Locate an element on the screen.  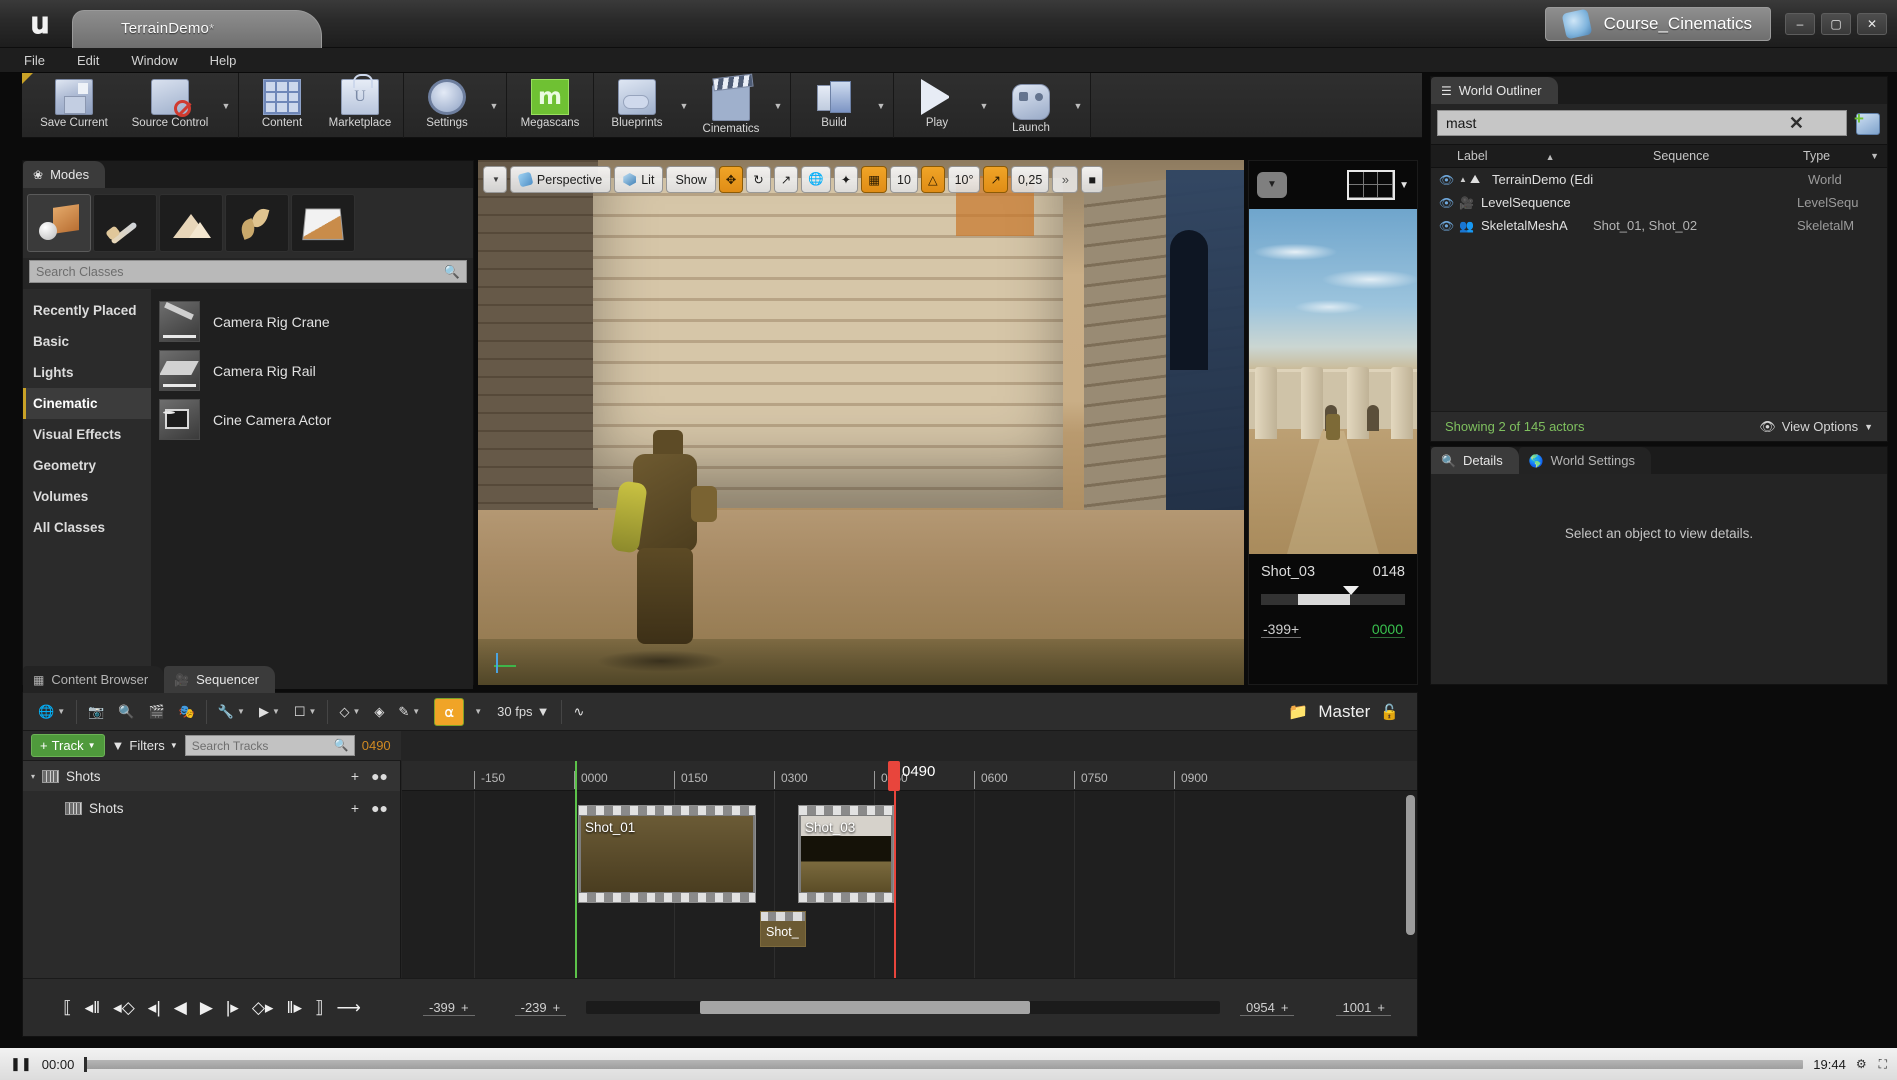
play-caret-icon: ▼ is located at coordinates (984, 105).